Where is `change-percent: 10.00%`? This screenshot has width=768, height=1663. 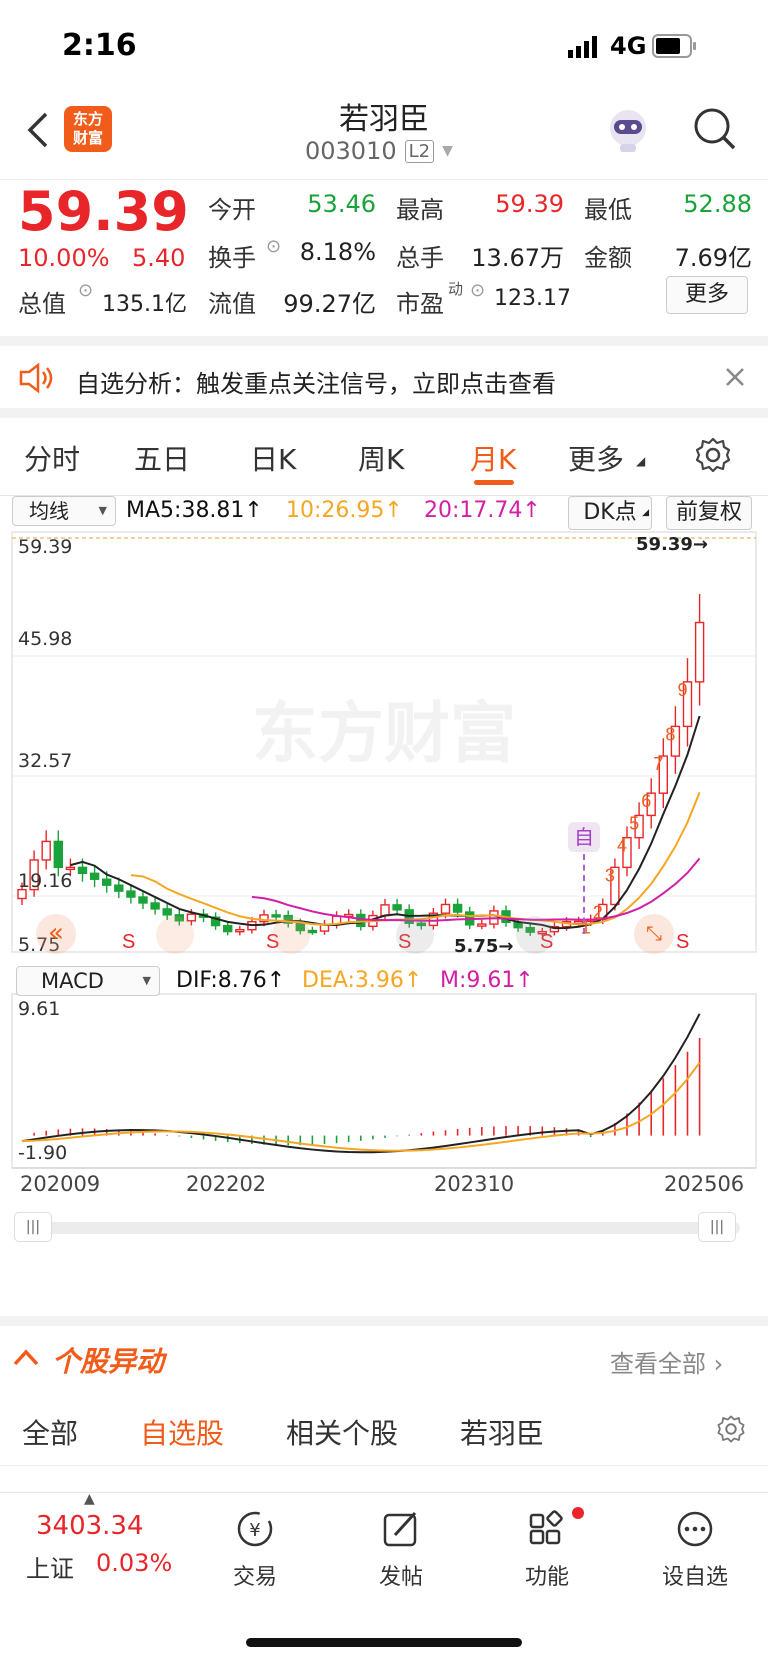 change-percent: 10.00% is located at coordinates (64, 258).